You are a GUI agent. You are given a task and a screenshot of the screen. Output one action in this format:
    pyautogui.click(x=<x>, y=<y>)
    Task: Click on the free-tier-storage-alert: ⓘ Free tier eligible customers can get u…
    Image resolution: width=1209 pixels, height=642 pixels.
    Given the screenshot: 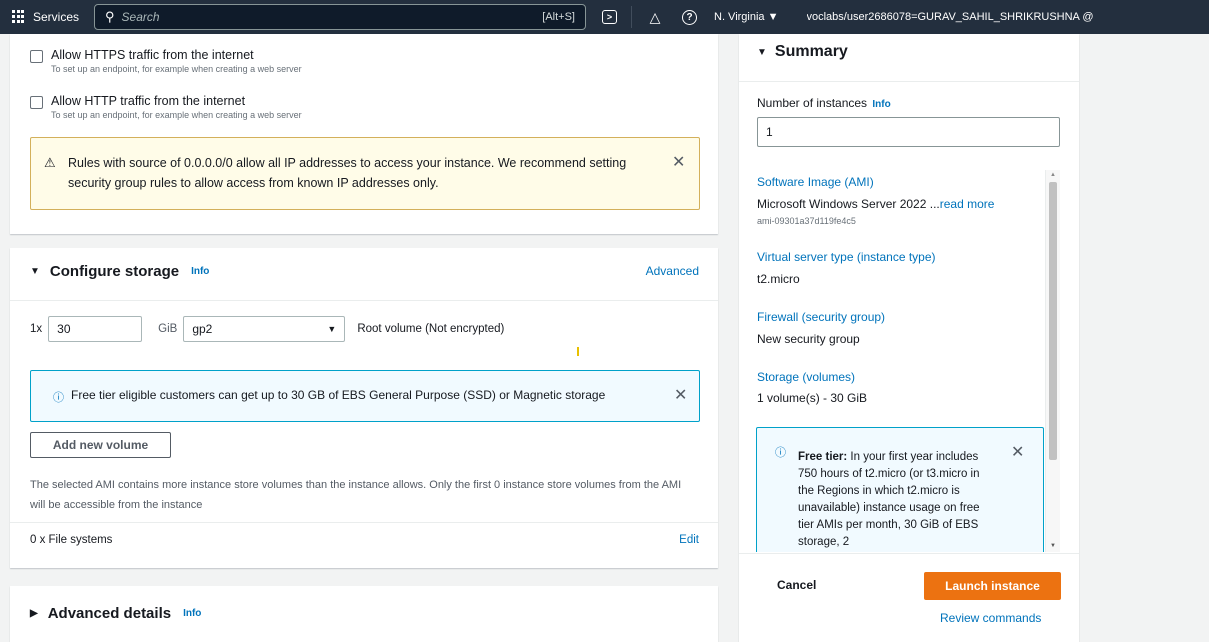 What is the action you would take?
    pyautogui.click(x=365, y=396)
    